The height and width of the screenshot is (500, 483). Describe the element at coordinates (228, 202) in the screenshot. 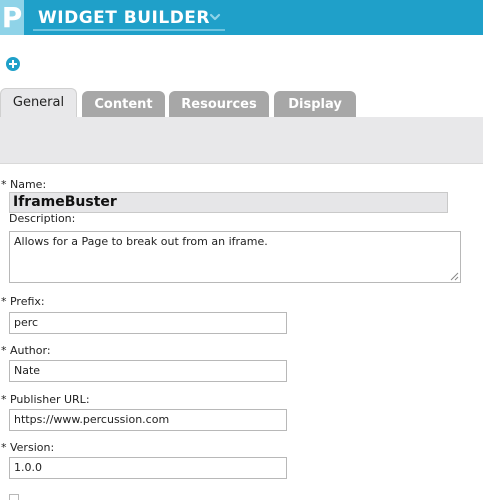

I see `name-field: IframeBuster` at that location.